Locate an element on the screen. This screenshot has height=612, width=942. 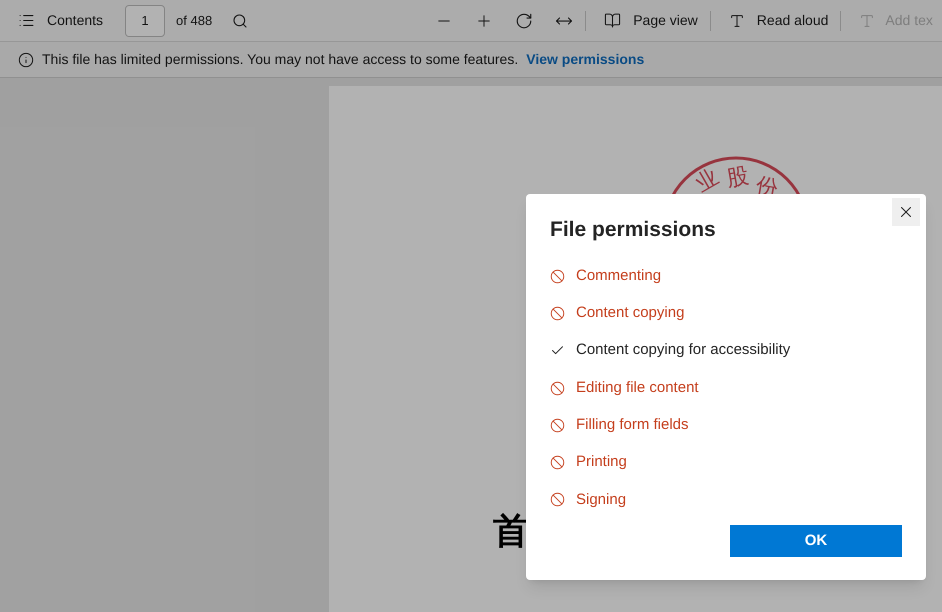
search-icon is located at coordinates (240, 20).